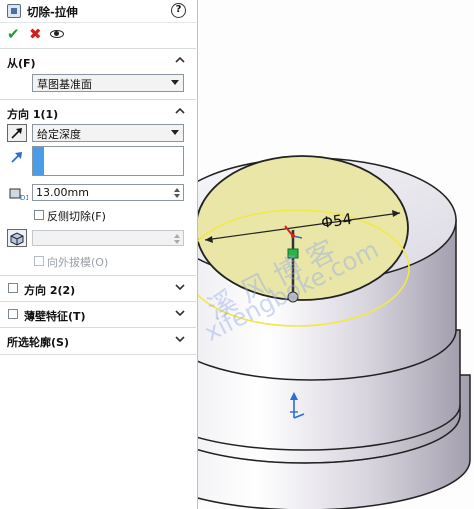 The image size is (474, 509). I want to click on draft-angle-spinner, so click(177, 239).